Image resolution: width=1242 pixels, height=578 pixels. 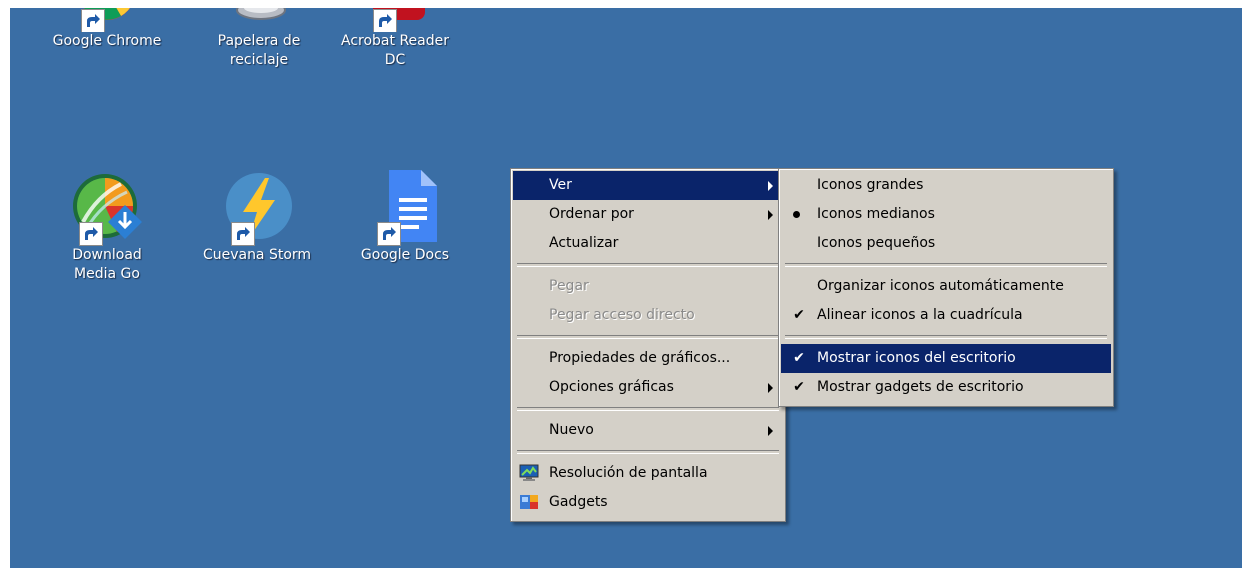 What do you see at coordinates (648, 185) in the screenshot?
I see `menu-item-ver: Ver` at bounding box center [648, 185].